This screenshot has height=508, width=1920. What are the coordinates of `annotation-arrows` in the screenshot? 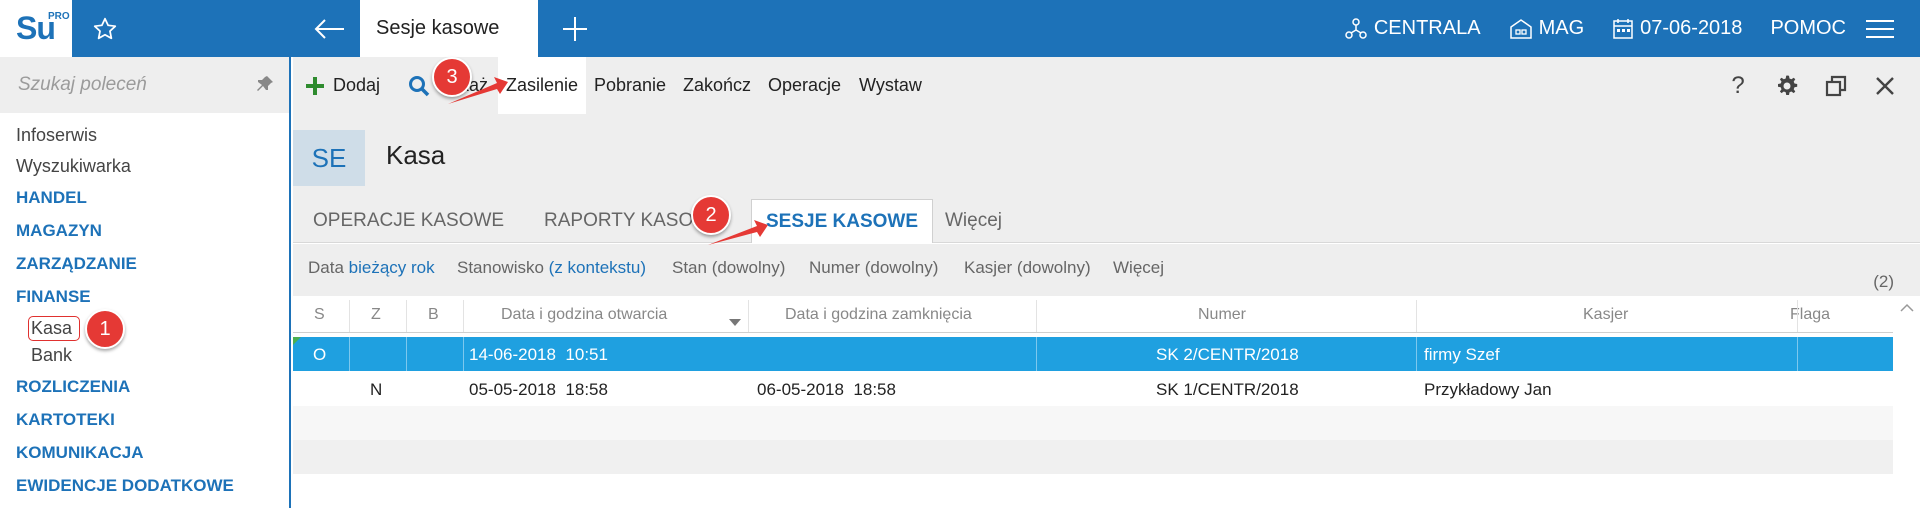 It's located at (608, 161).